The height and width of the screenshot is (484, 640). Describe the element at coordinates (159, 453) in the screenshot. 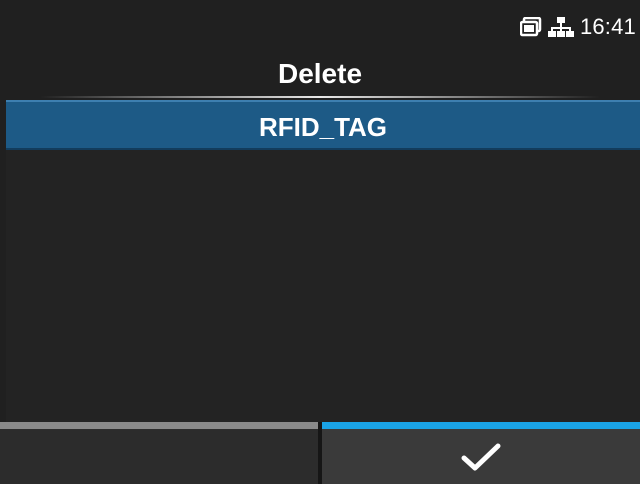

I see `left-softkey-button` at that location.